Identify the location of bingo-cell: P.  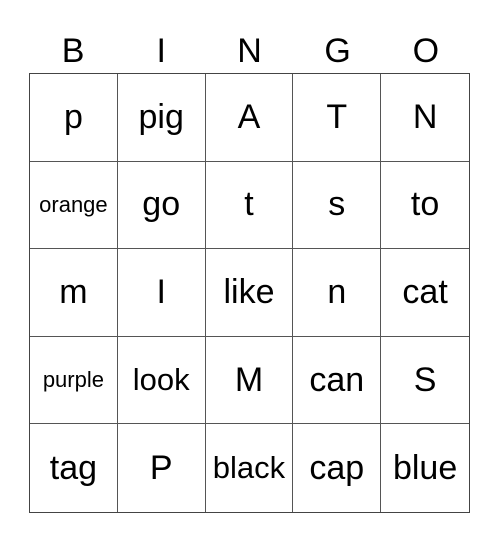
(162, 468).